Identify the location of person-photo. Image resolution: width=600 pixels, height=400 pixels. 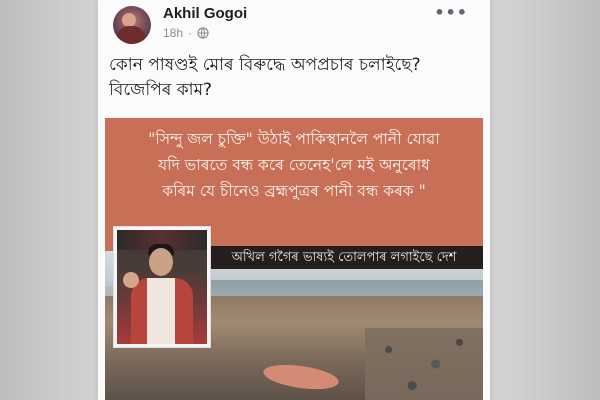
(162, 287).